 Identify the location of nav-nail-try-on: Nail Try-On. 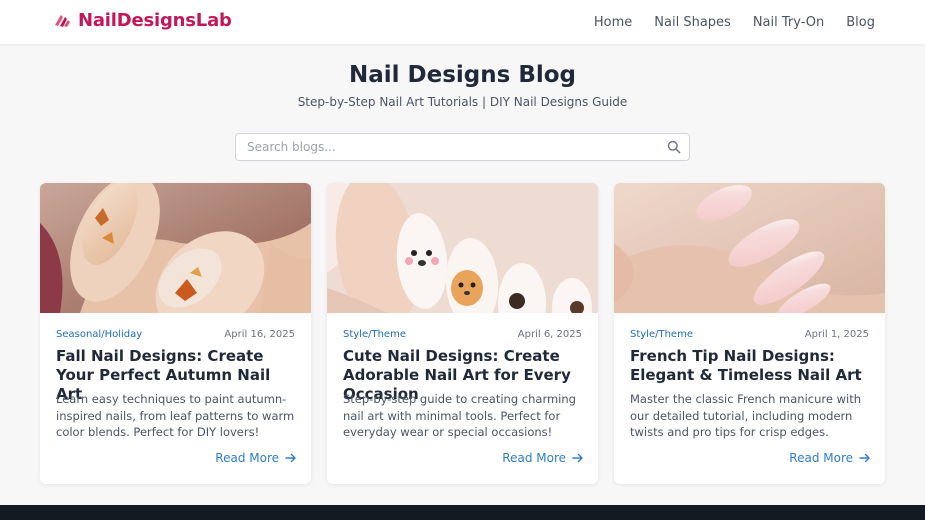
(788, 22).